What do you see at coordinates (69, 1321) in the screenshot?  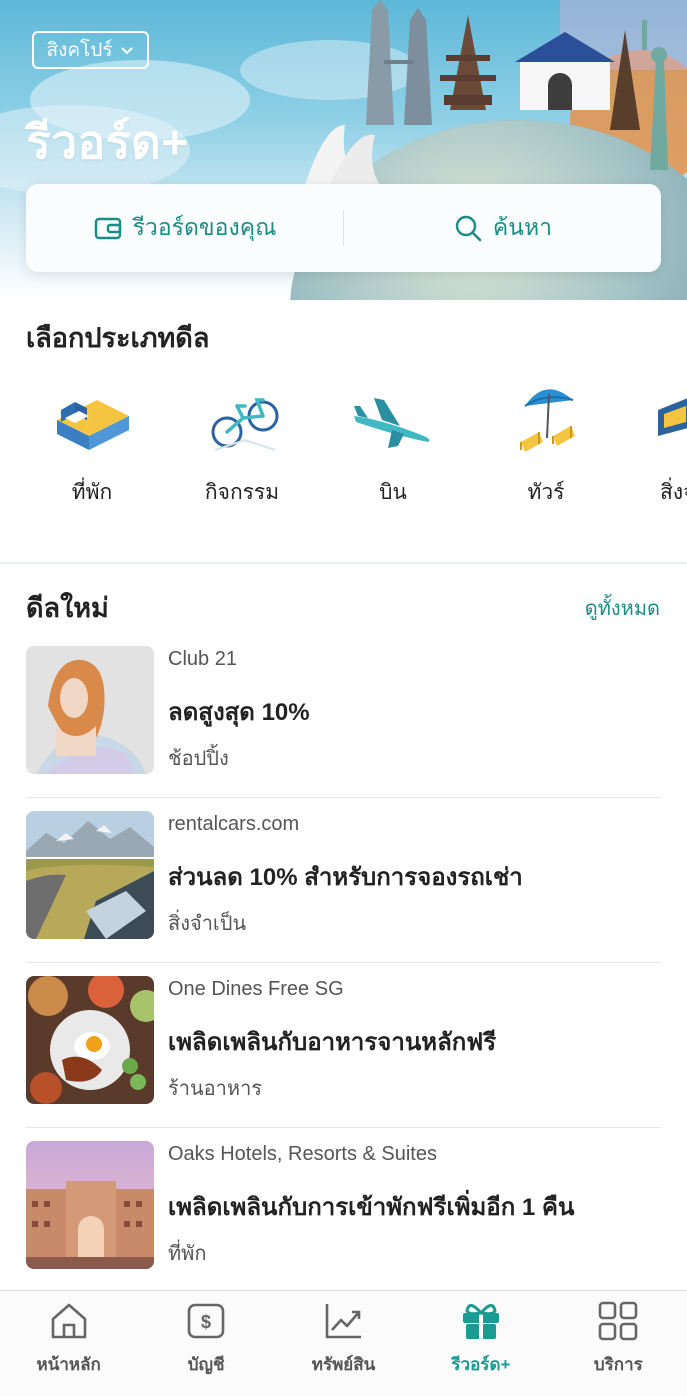 I see `home-icon` at bounding box center [69, 1321].